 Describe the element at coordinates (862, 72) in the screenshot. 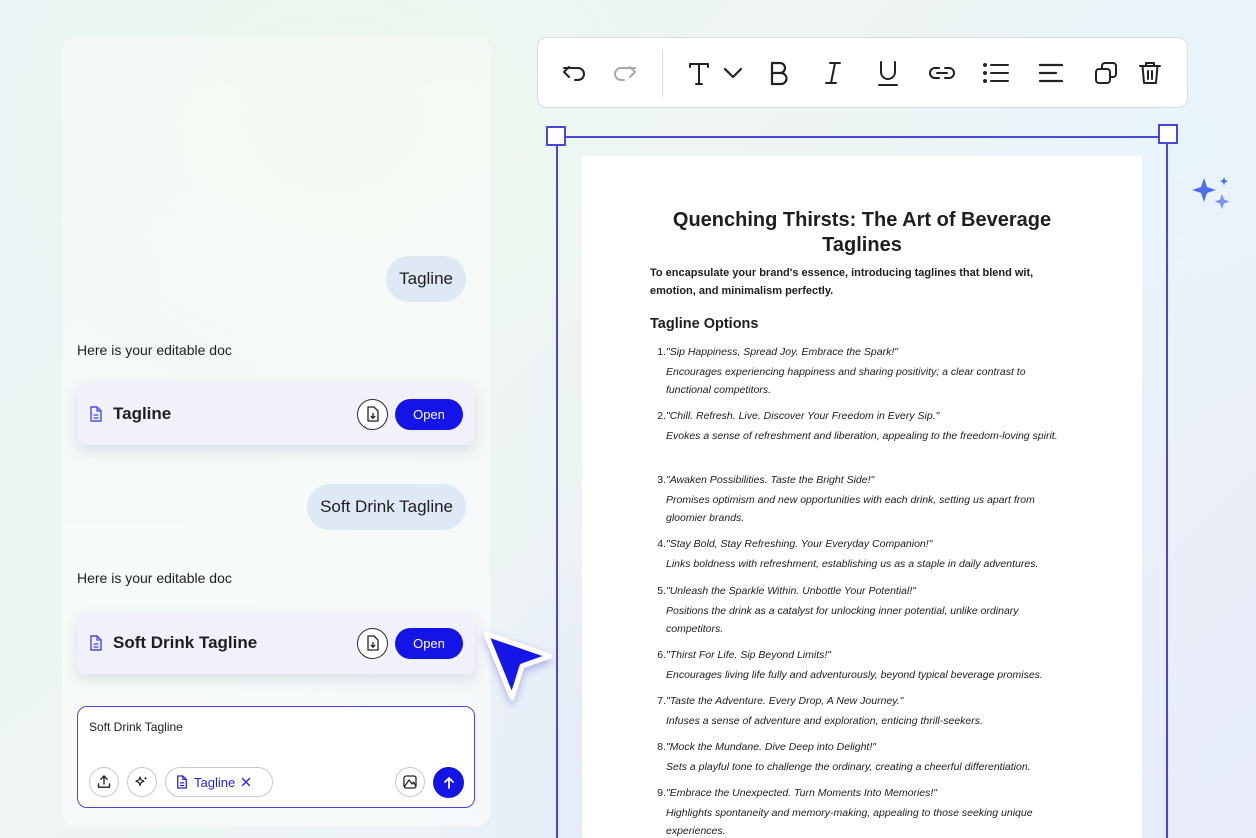

I see `editor-toolbar` at that location.